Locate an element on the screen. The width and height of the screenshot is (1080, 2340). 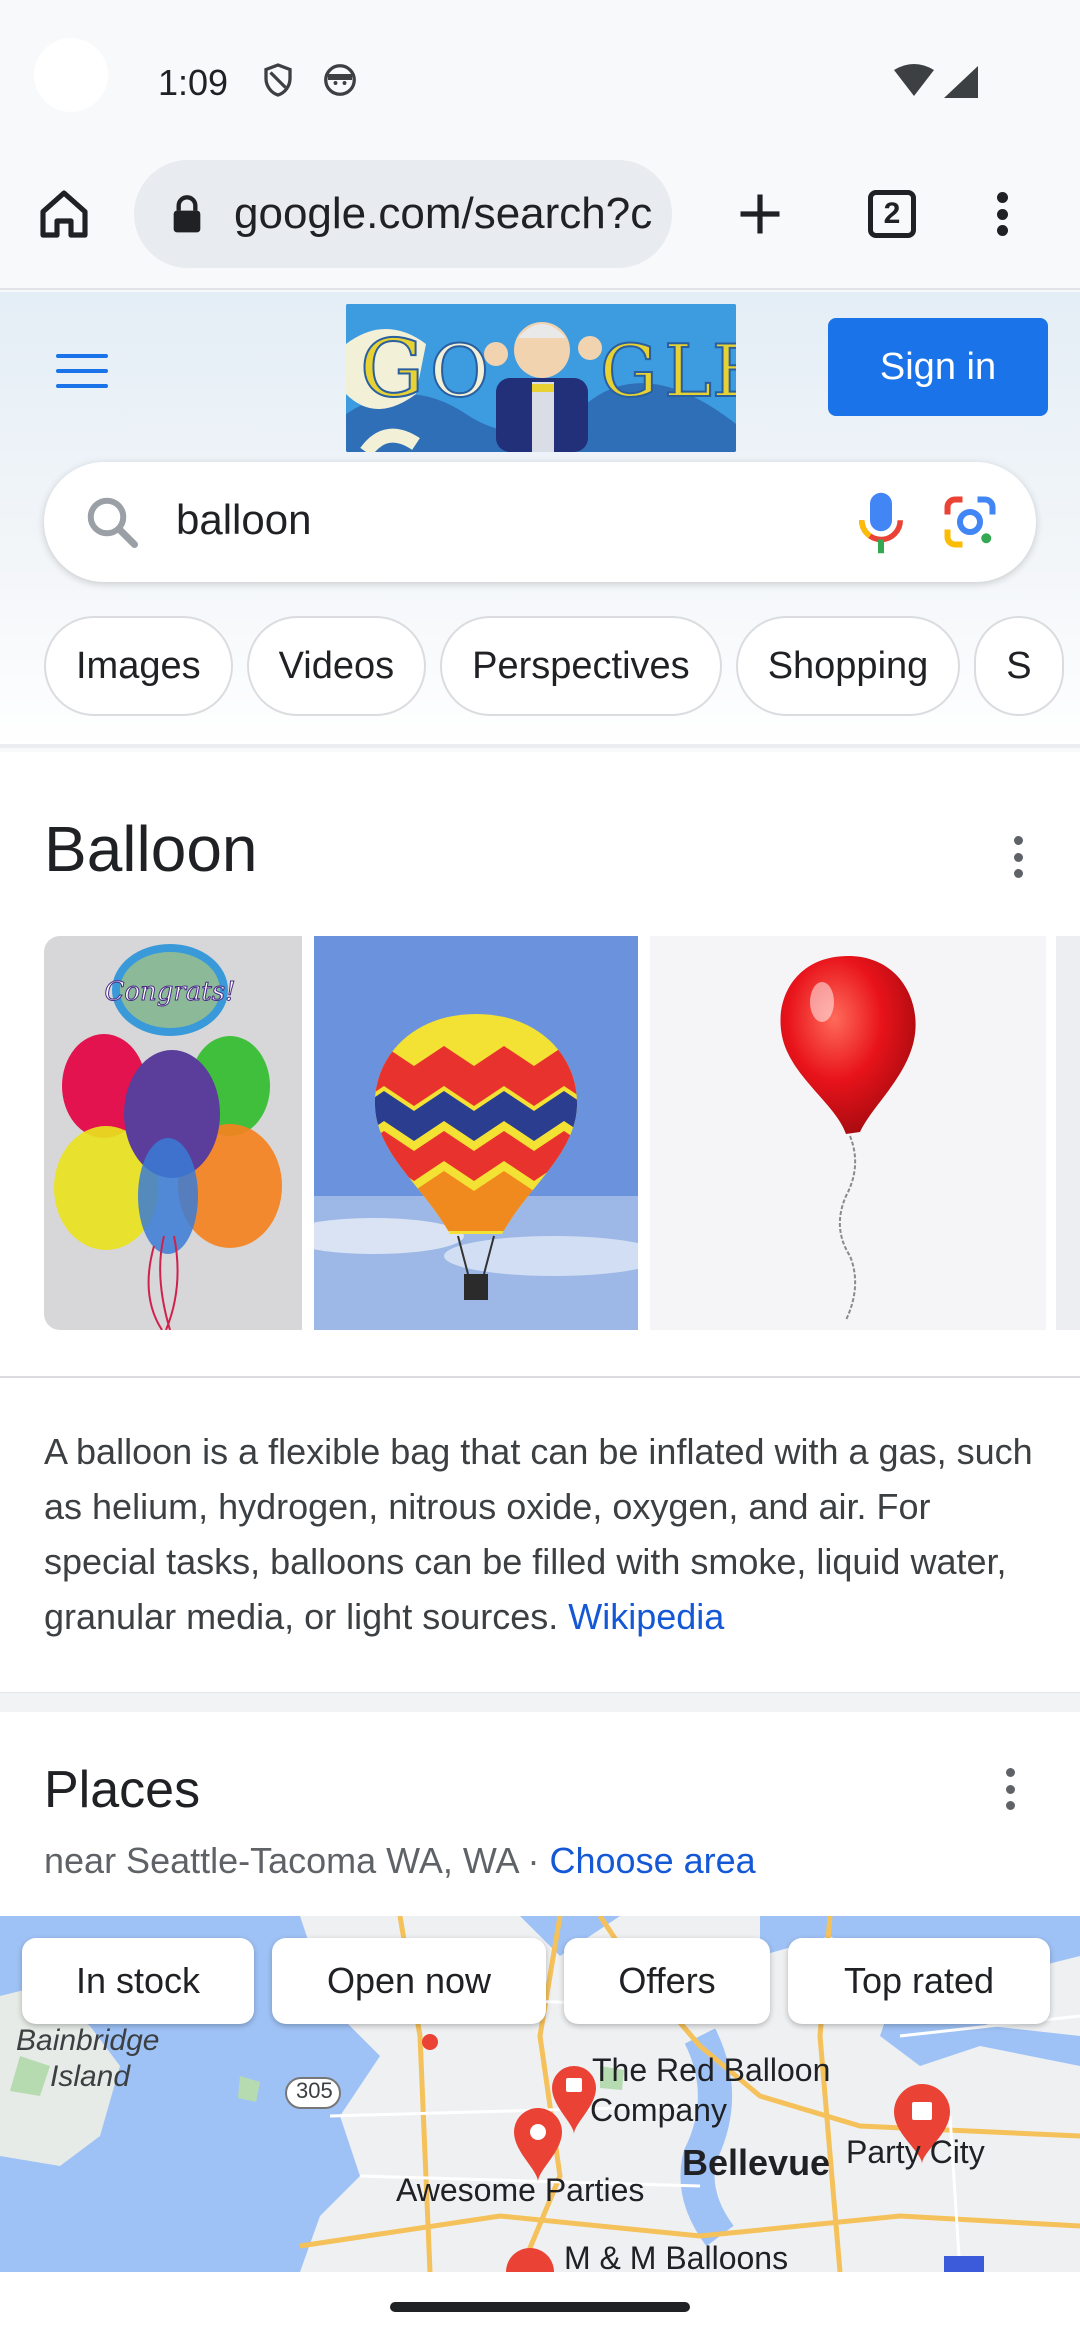
map-chip-top-rated: Top rated is located at coordinates (919, 1981).